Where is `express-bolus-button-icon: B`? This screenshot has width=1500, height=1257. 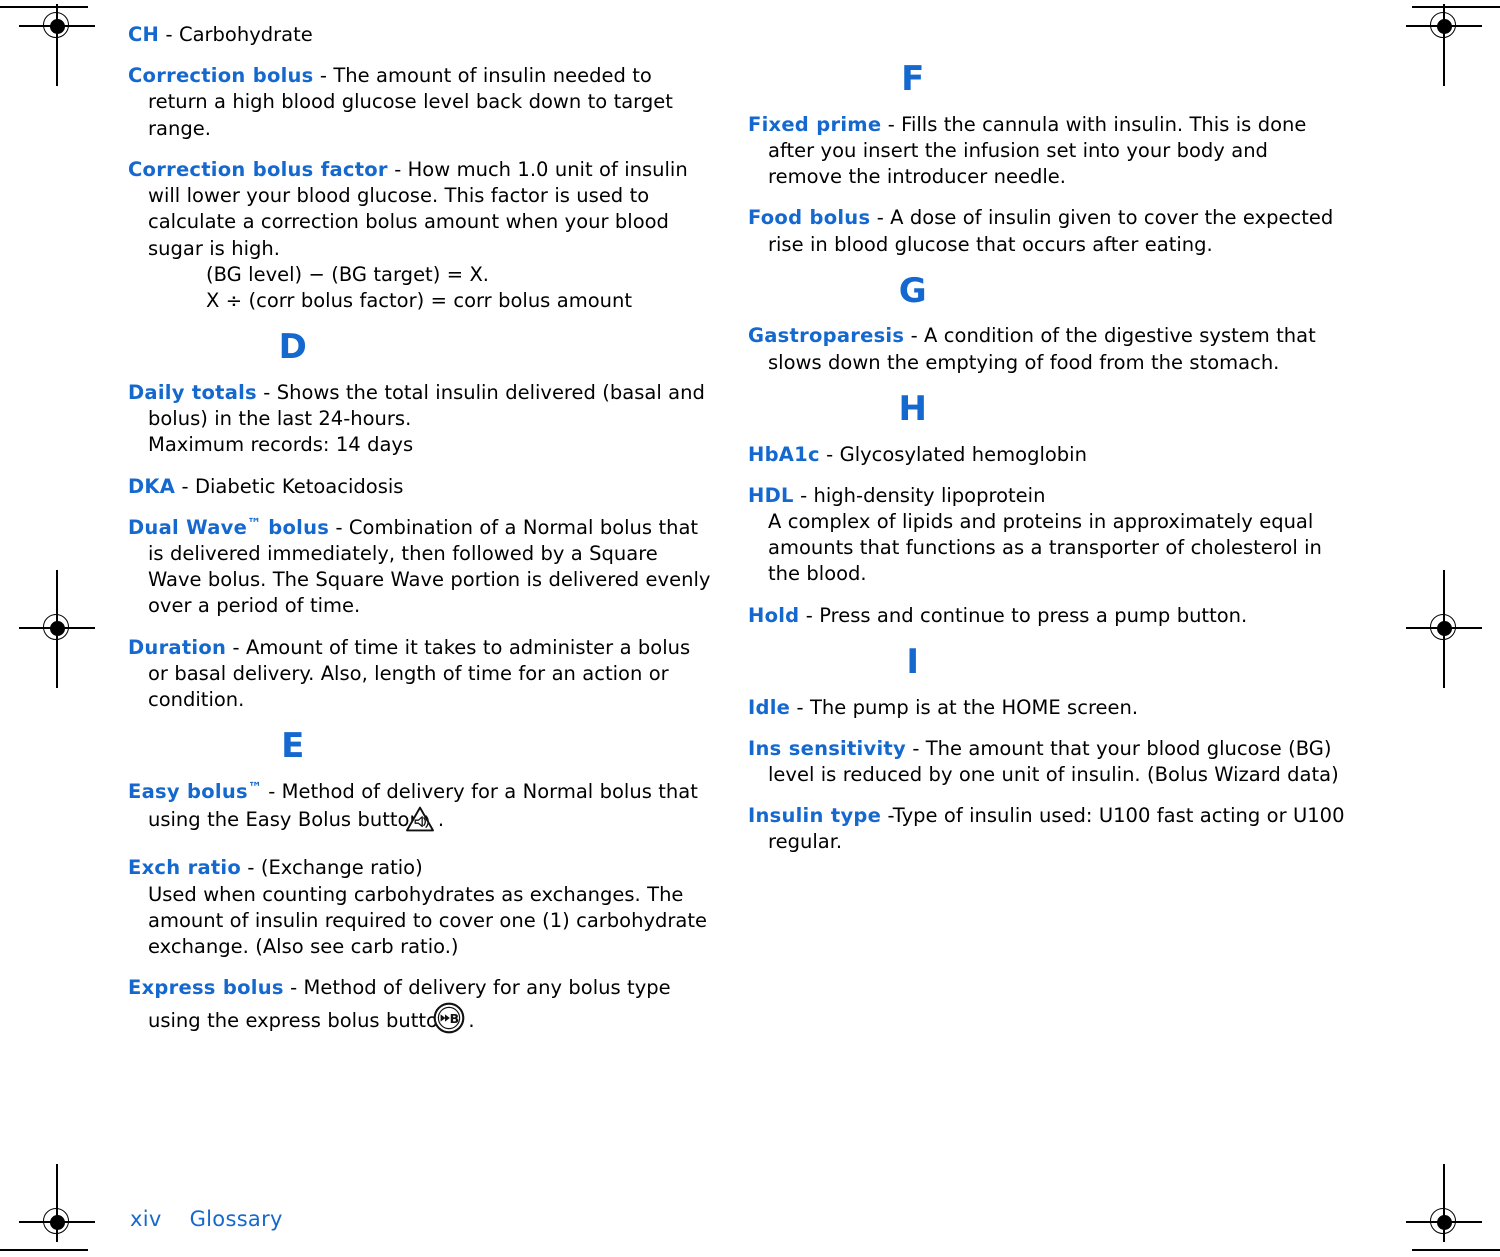
express-bolus-button-icon: B is located at coordinates (449, 1021).